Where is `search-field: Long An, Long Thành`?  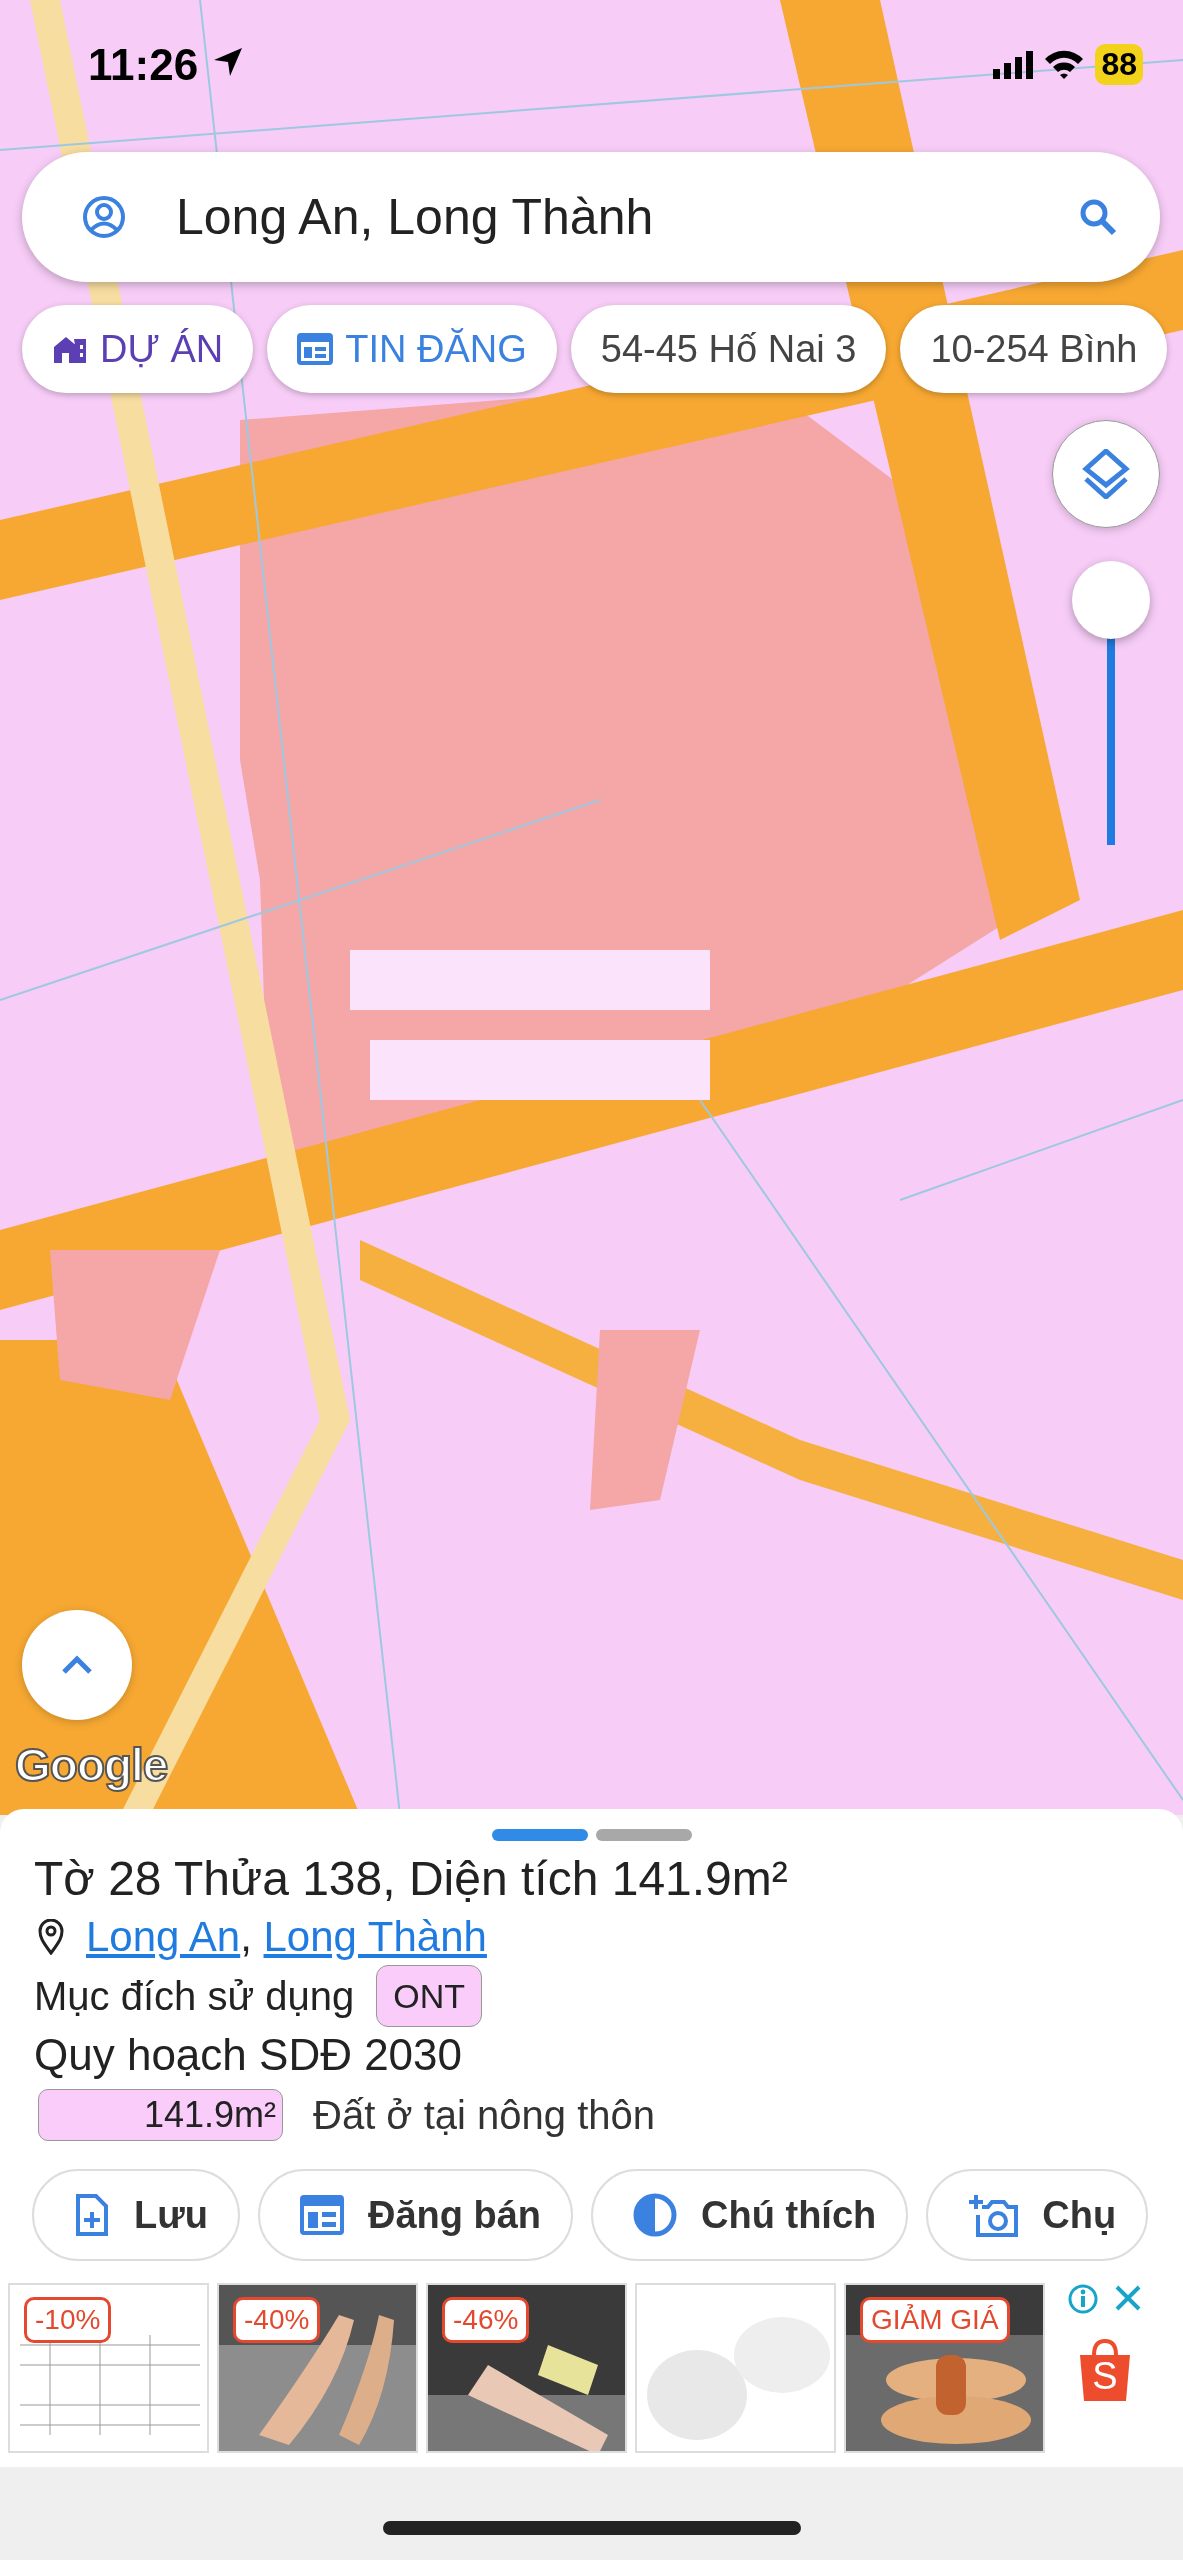 search-field: Long An, Long Thành is located at coordinates (591, 217).